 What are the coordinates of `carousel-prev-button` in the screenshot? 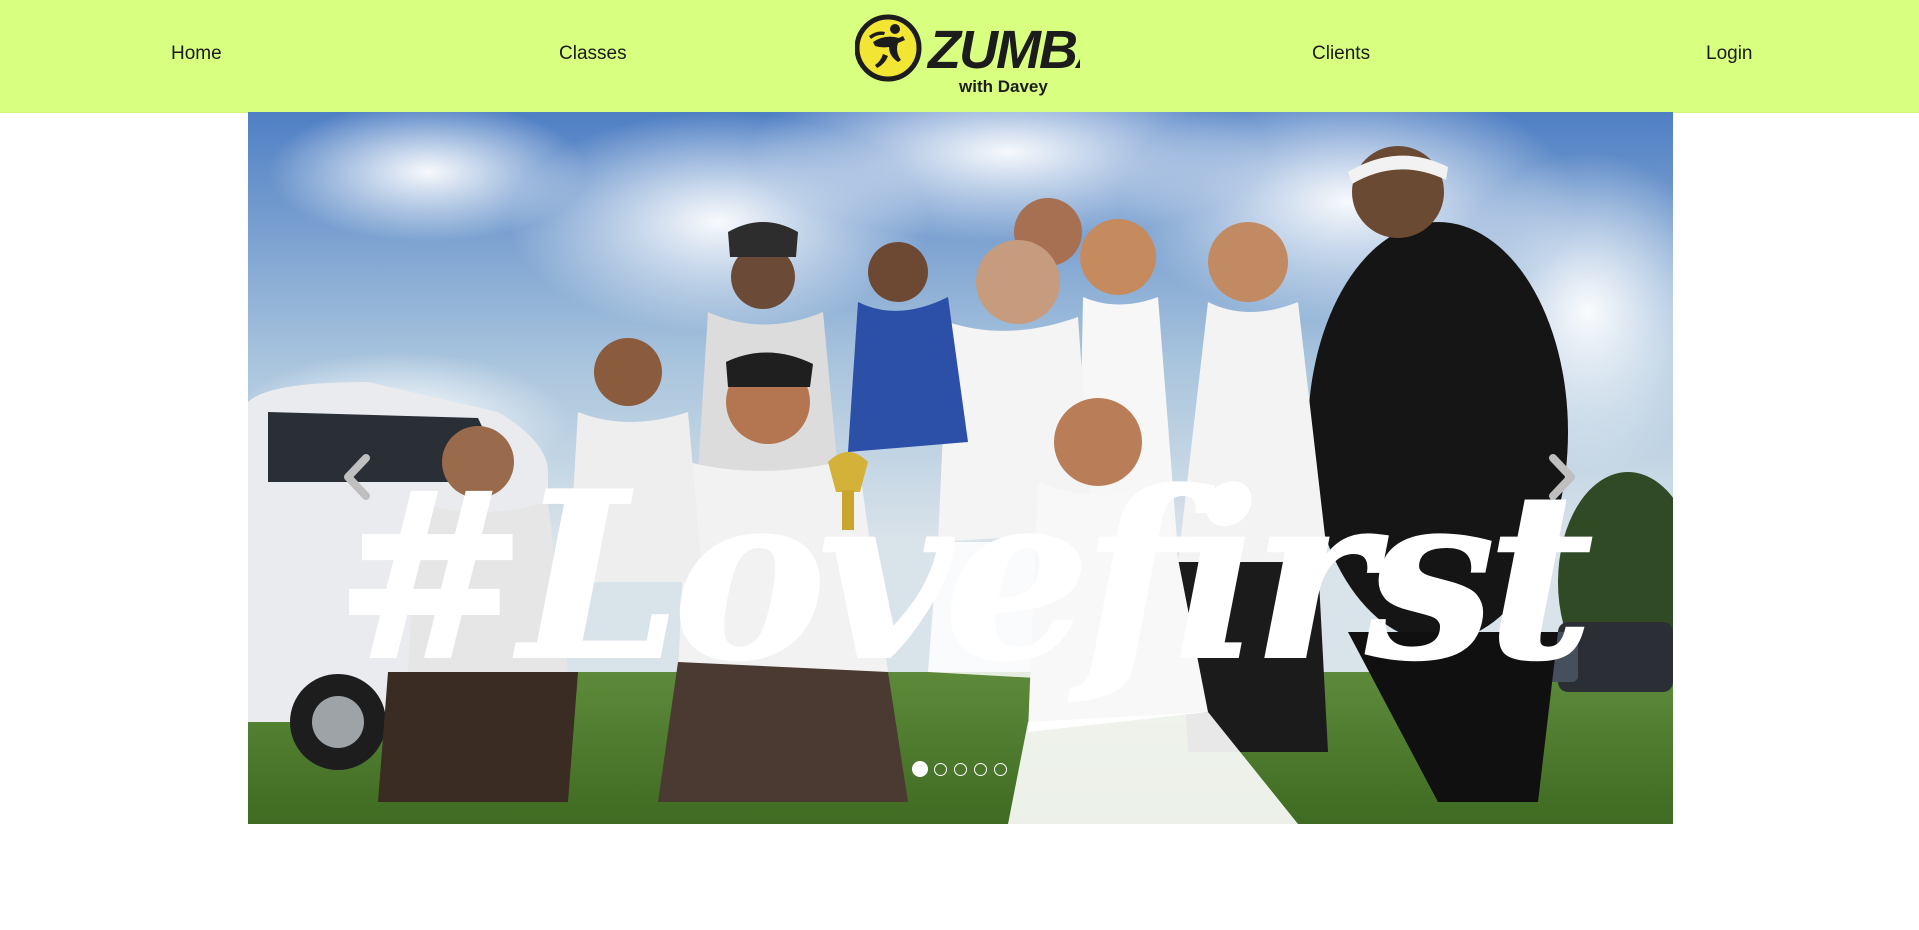 It's located at (358, 477).